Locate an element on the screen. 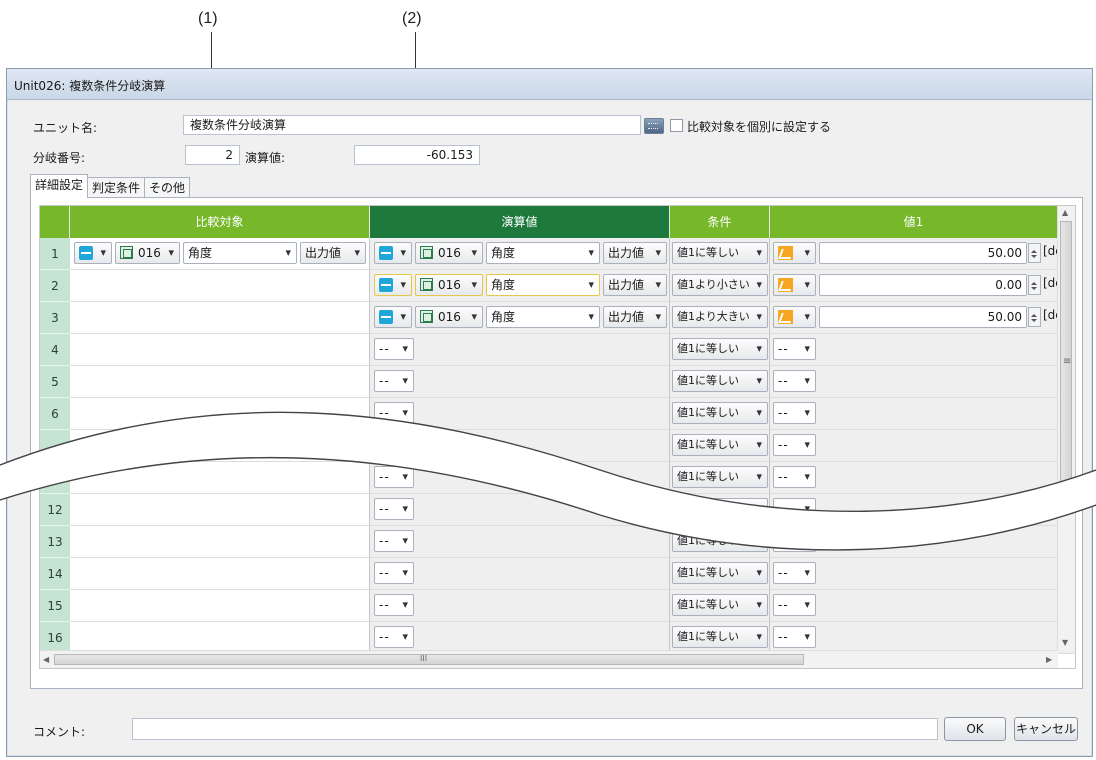 The image size is (1096, 760). compare-item-dropdown: 角度 is located at coordinates (240, 253).